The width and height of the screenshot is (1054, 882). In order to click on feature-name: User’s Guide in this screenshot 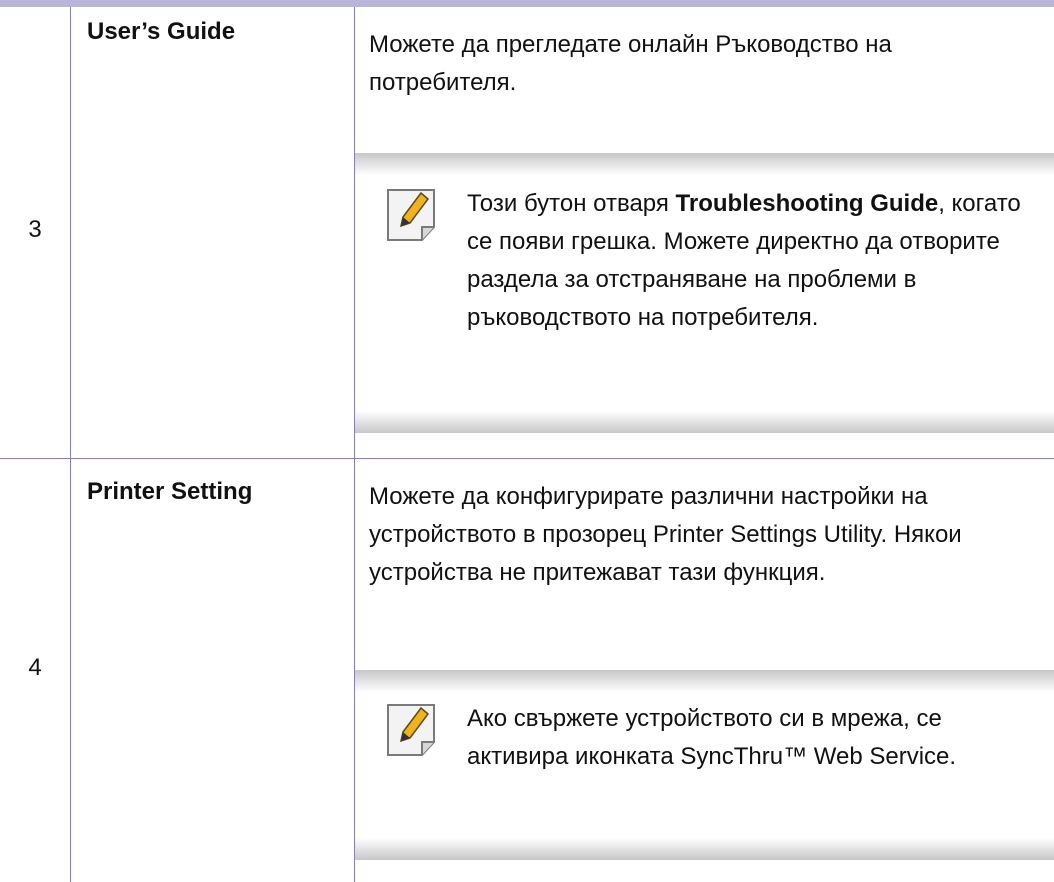, I will do `click(161, 31)`.